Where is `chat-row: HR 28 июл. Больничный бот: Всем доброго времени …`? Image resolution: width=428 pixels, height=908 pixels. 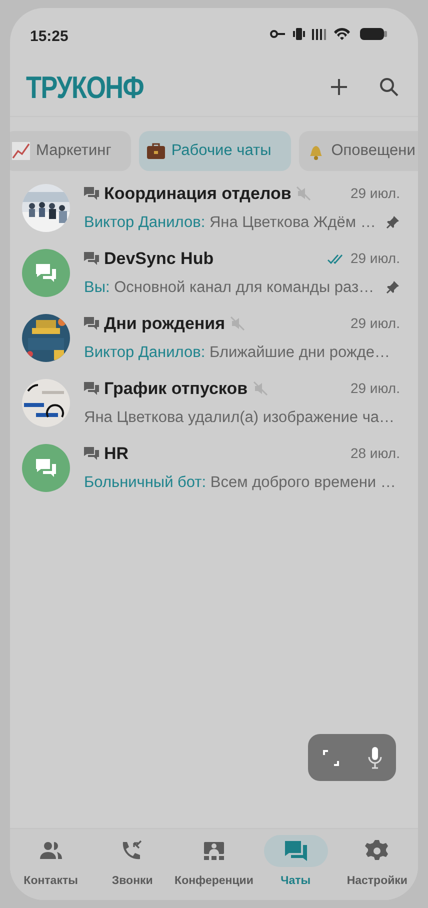
chat-row: HR 28 июл. Больничный бот: Всем доброго времени … is located at coordinates (214, 467).